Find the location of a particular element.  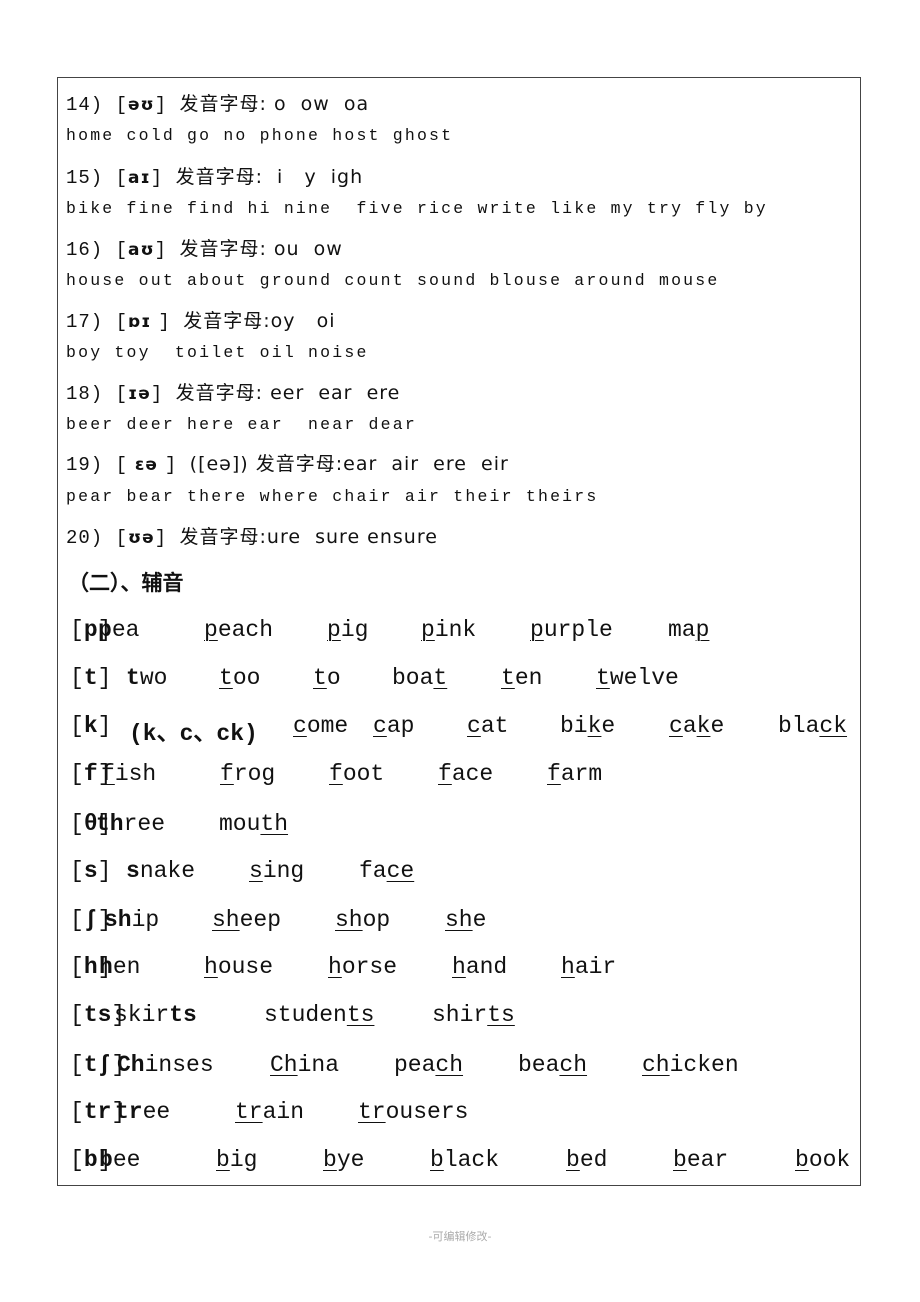

letters: ina is located at coordinates (318, 1065).